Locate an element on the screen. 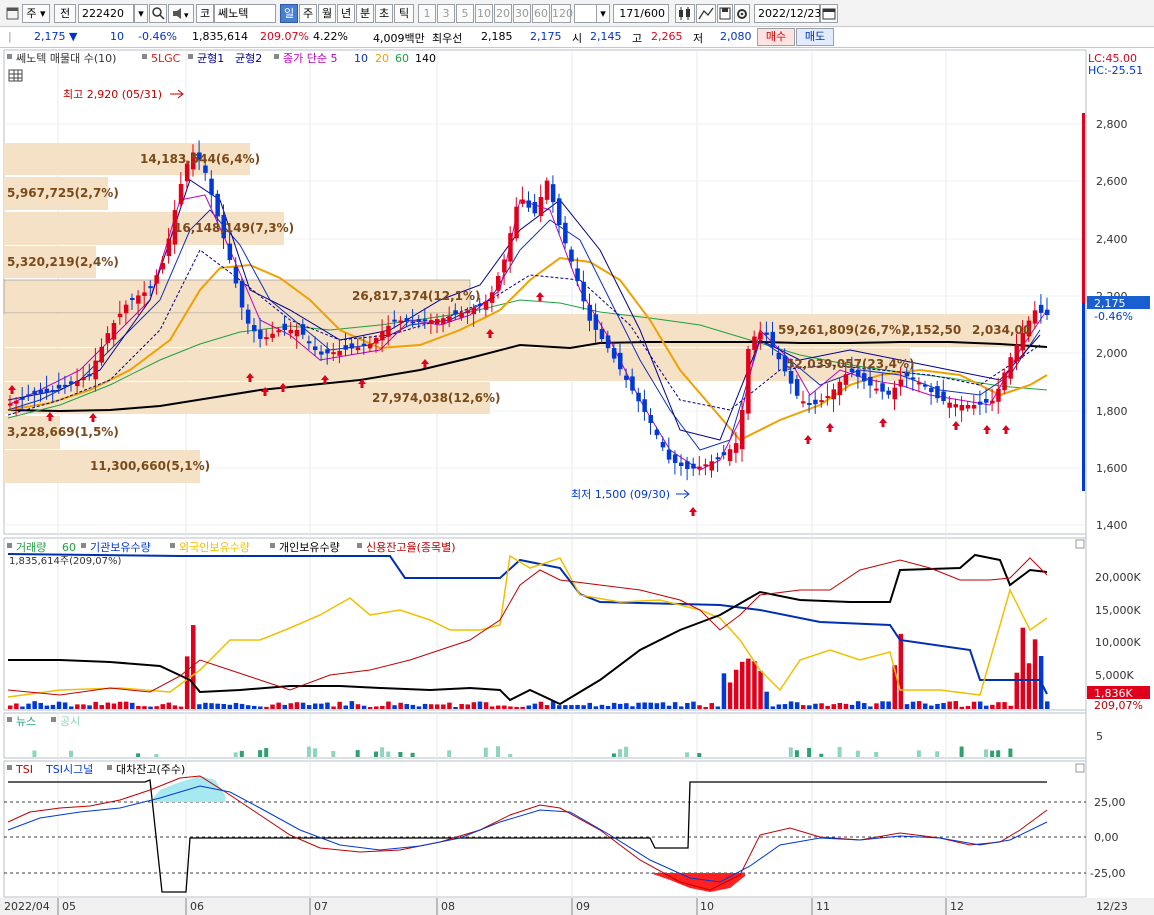  legend-5lgc: 5LGC is located at coordinates (166, 58).